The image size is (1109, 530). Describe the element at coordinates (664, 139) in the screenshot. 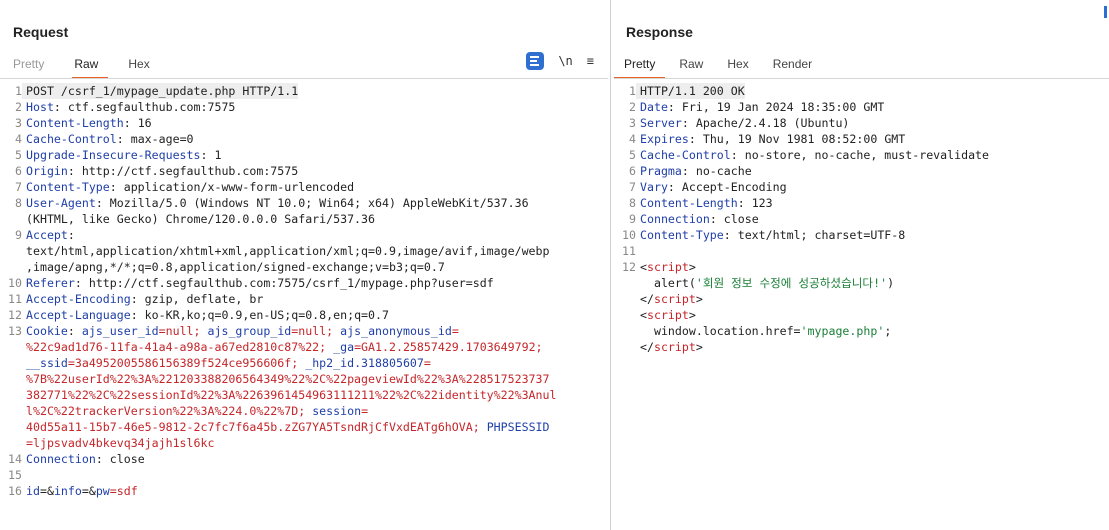

I see `code-token: Expires` at that location.